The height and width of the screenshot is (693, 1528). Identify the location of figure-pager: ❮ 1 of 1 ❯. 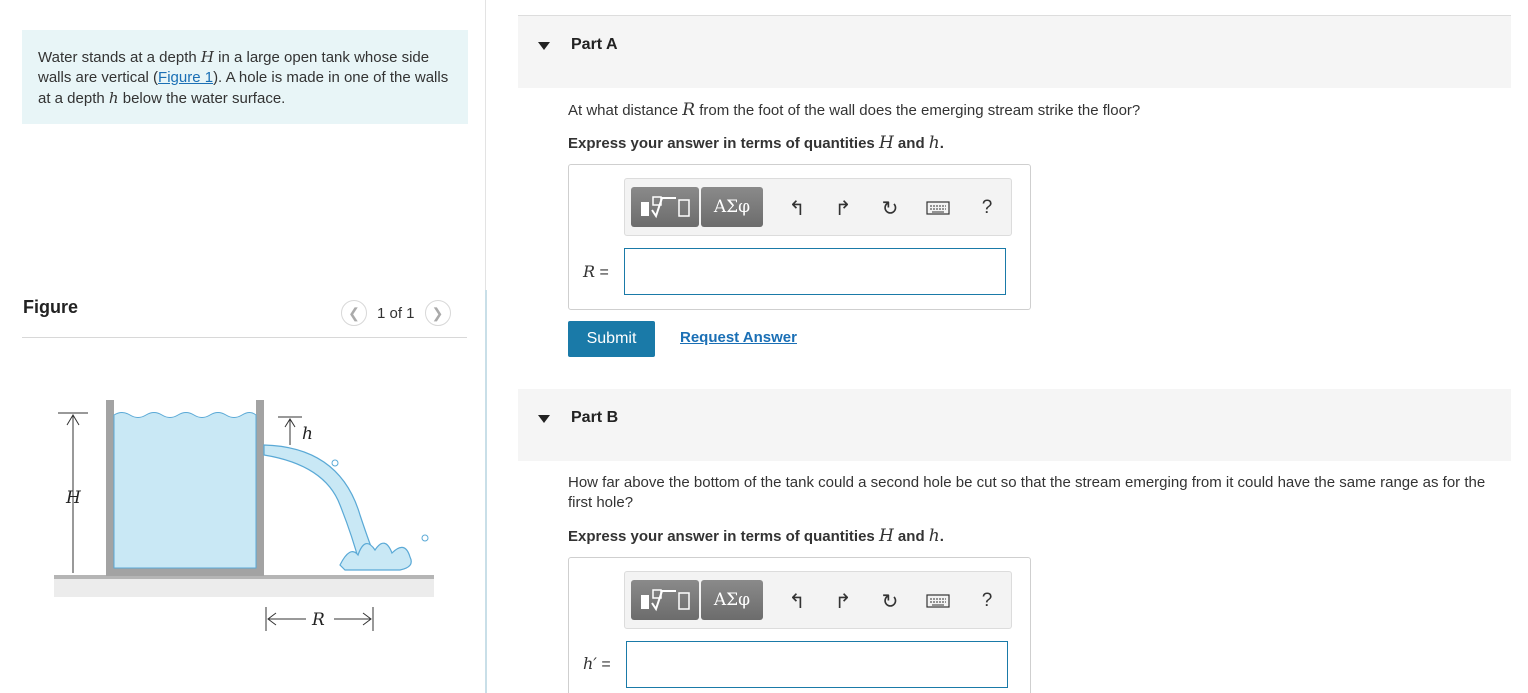
(396, 313).